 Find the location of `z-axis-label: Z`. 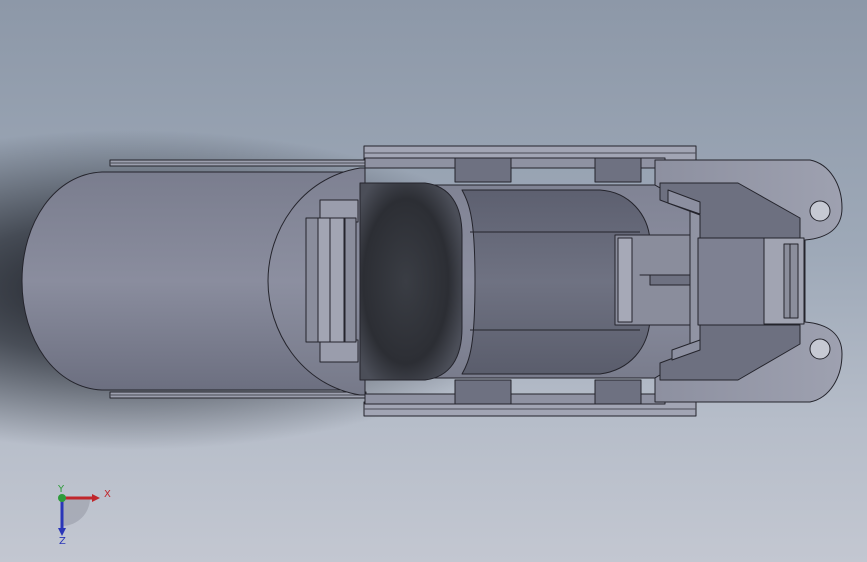

z-axis-label: Z is located at coordinates (62, 541).